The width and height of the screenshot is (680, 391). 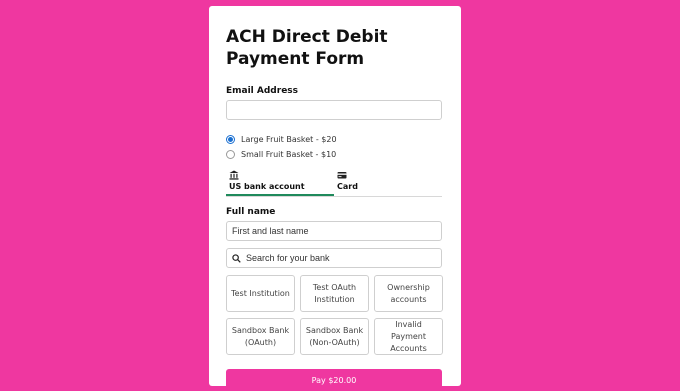 I want to click on pay-button: Pay $20.00, so click(x=334, y=380).